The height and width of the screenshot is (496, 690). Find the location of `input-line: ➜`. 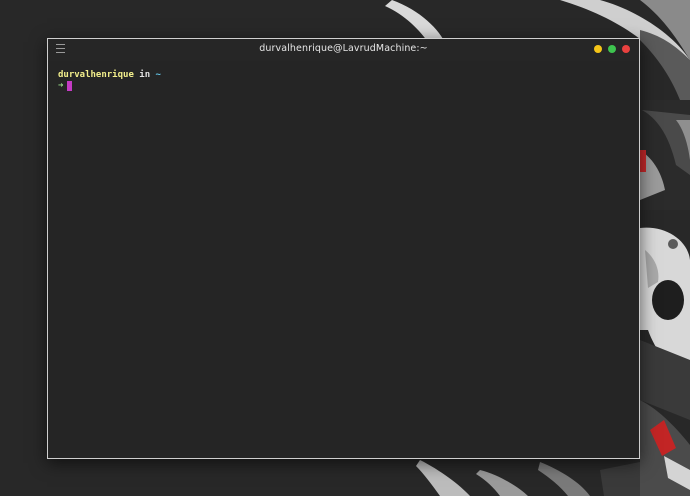

input-line: ➜ is located at coordinates (65, 86).